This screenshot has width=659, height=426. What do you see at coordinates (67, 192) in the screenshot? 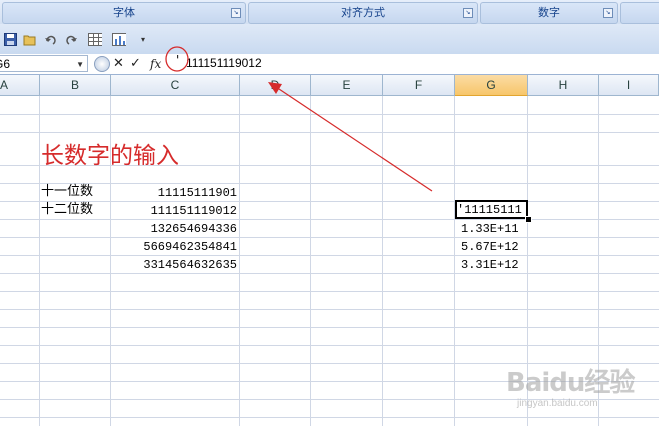
I see `cell-b4: 十一位数` at bounding box center [67, 192].